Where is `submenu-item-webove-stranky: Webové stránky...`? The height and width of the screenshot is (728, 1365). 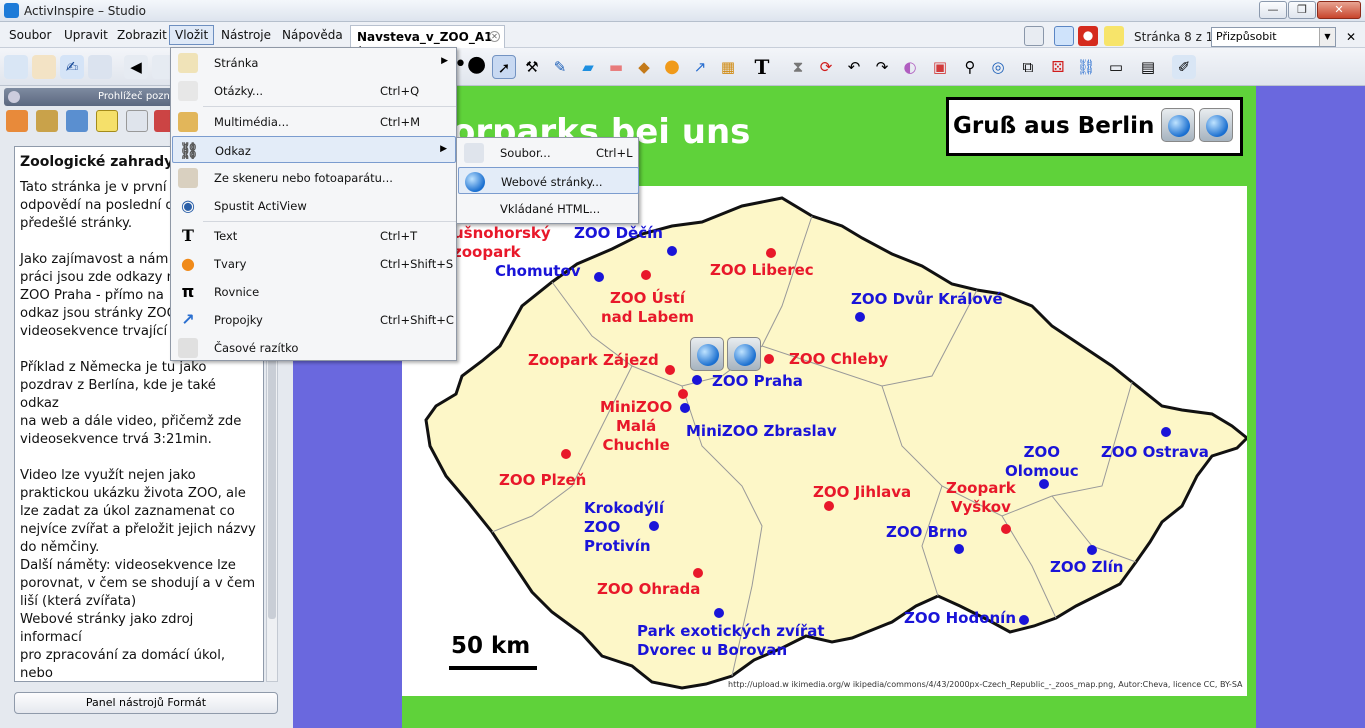
submenu-item-webove-stranky: Webové stránky... is located at coordinates (548, 180).